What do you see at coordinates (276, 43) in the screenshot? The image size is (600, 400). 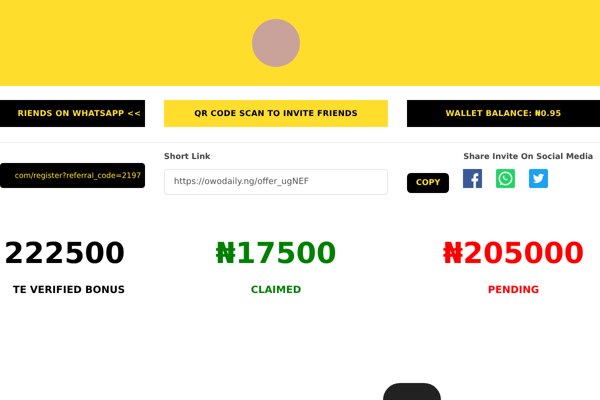 I see `avatar-photo-placeholder` at bounding box center [276, 43].